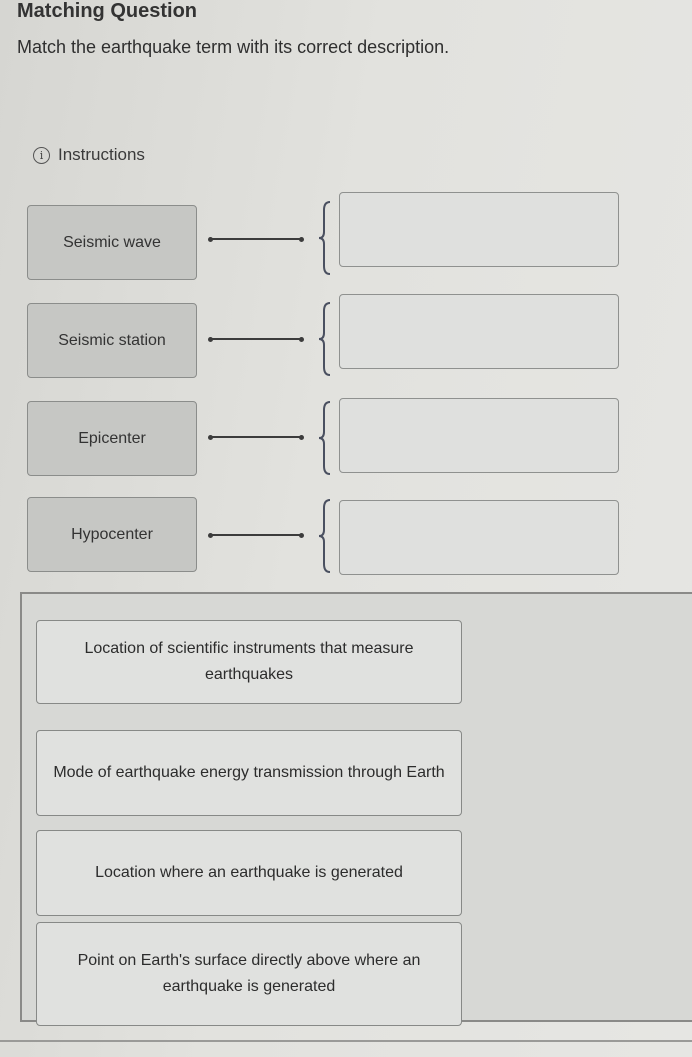 This screenshot has width=692, height=1057. What do you see at coordinates (479, 435) in the screenshot?
I see `drop-zone-epicenter` at bounding box center [479, 435].